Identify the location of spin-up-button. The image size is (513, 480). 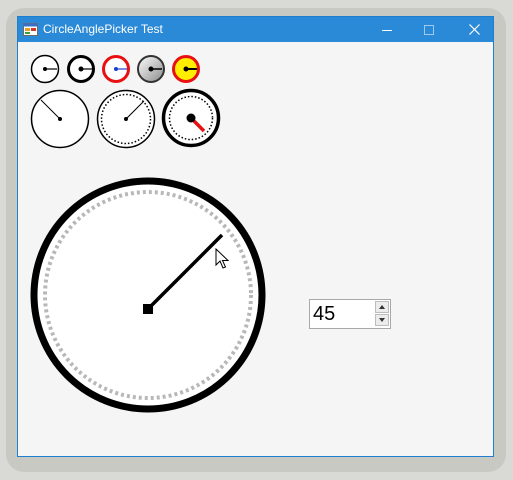
(382, 307).